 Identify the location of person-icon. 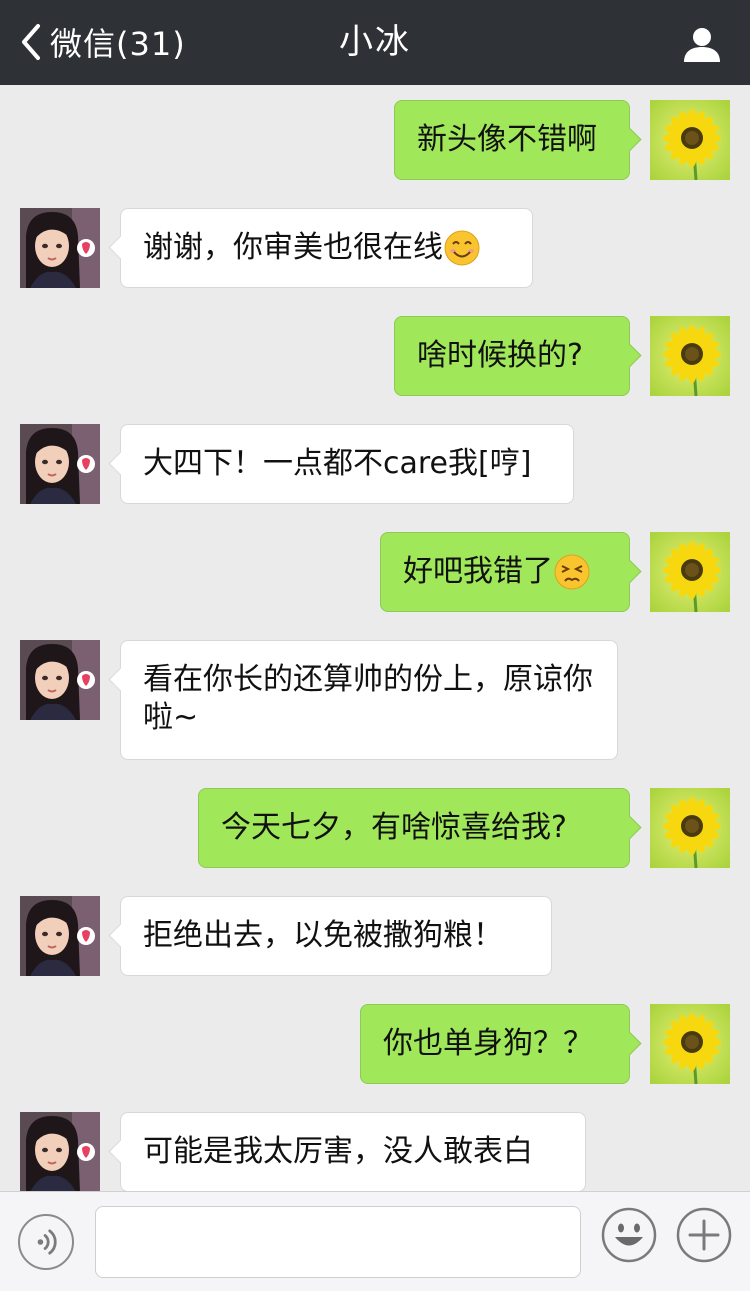
(702, 45).